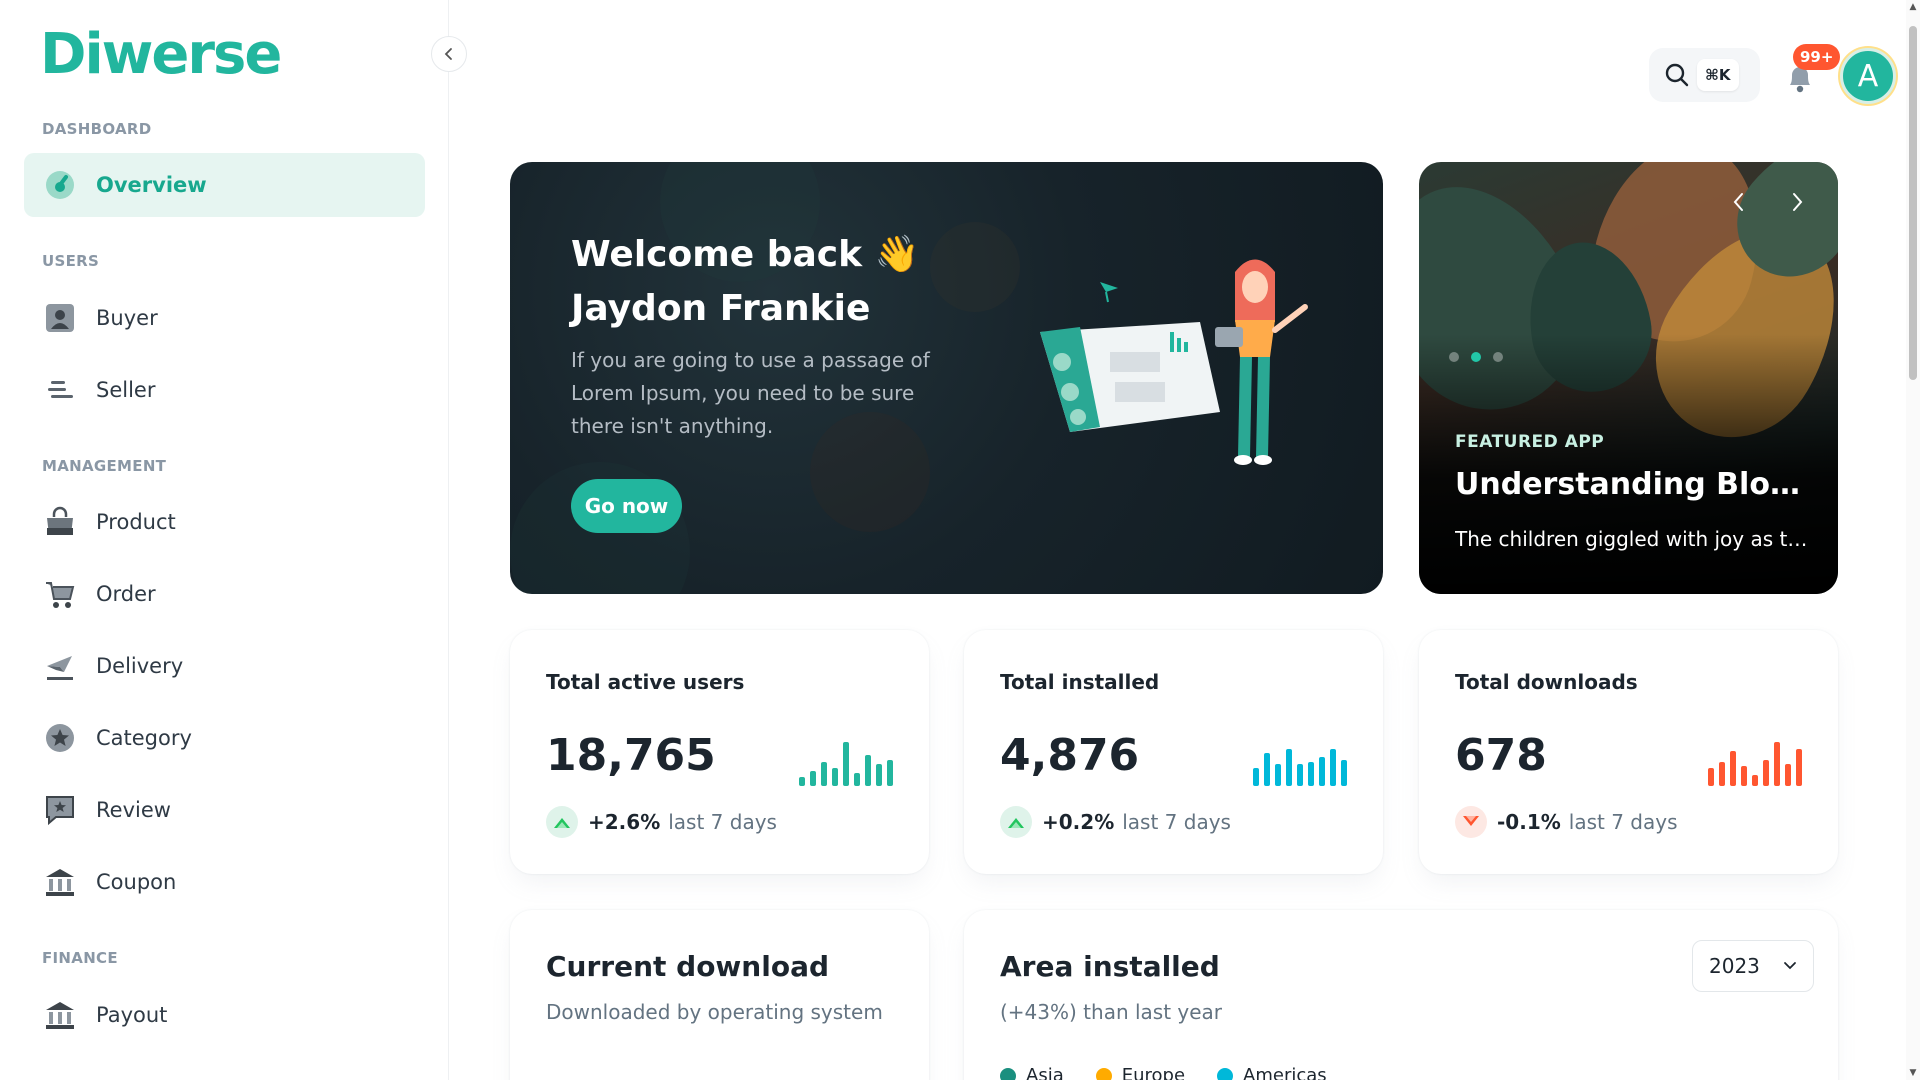 The width and height of the screenshot is (1920, 1080). I want to click on user-icon, so click(60, 318).